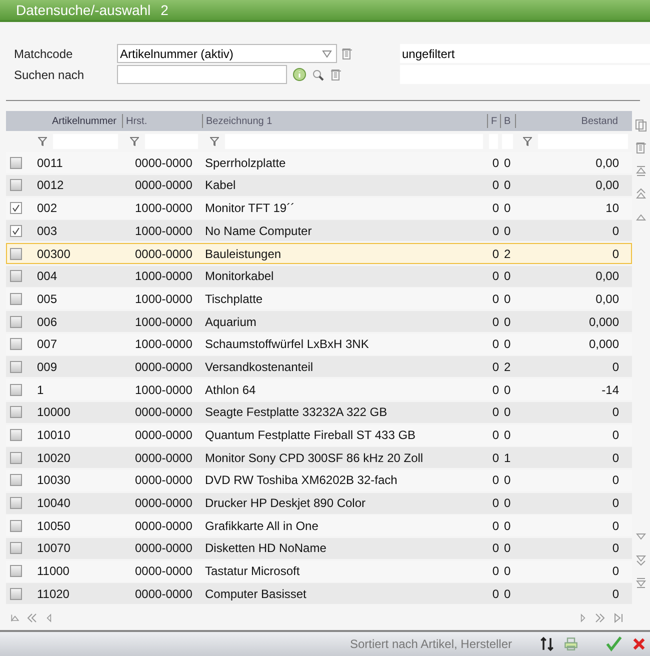  What do you see at coordinates (641, 582) in the screenshot?
I see `bottom-icon` at bounding box center [641, 582].